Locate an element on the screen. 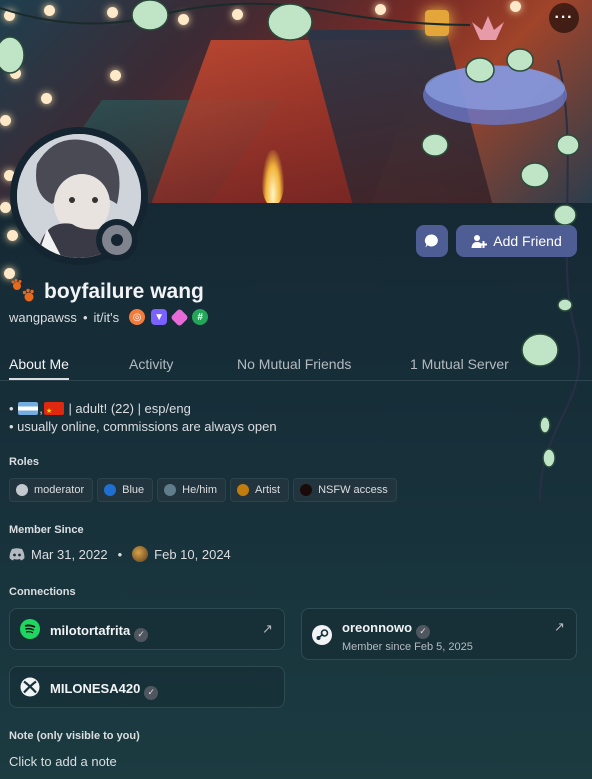 This screenshot has height=779, width=592. display-name-row: boyfailure wang is located at coordinates (107, 292).